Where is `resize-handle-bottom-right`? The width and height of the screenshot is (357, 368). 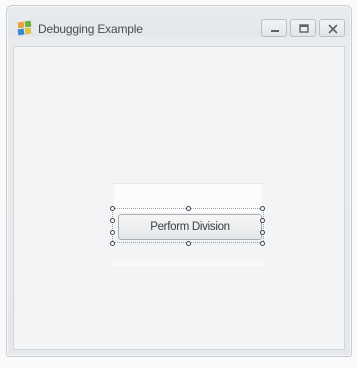 resize-handle-bottom-right is located at coordinates (262, 243).